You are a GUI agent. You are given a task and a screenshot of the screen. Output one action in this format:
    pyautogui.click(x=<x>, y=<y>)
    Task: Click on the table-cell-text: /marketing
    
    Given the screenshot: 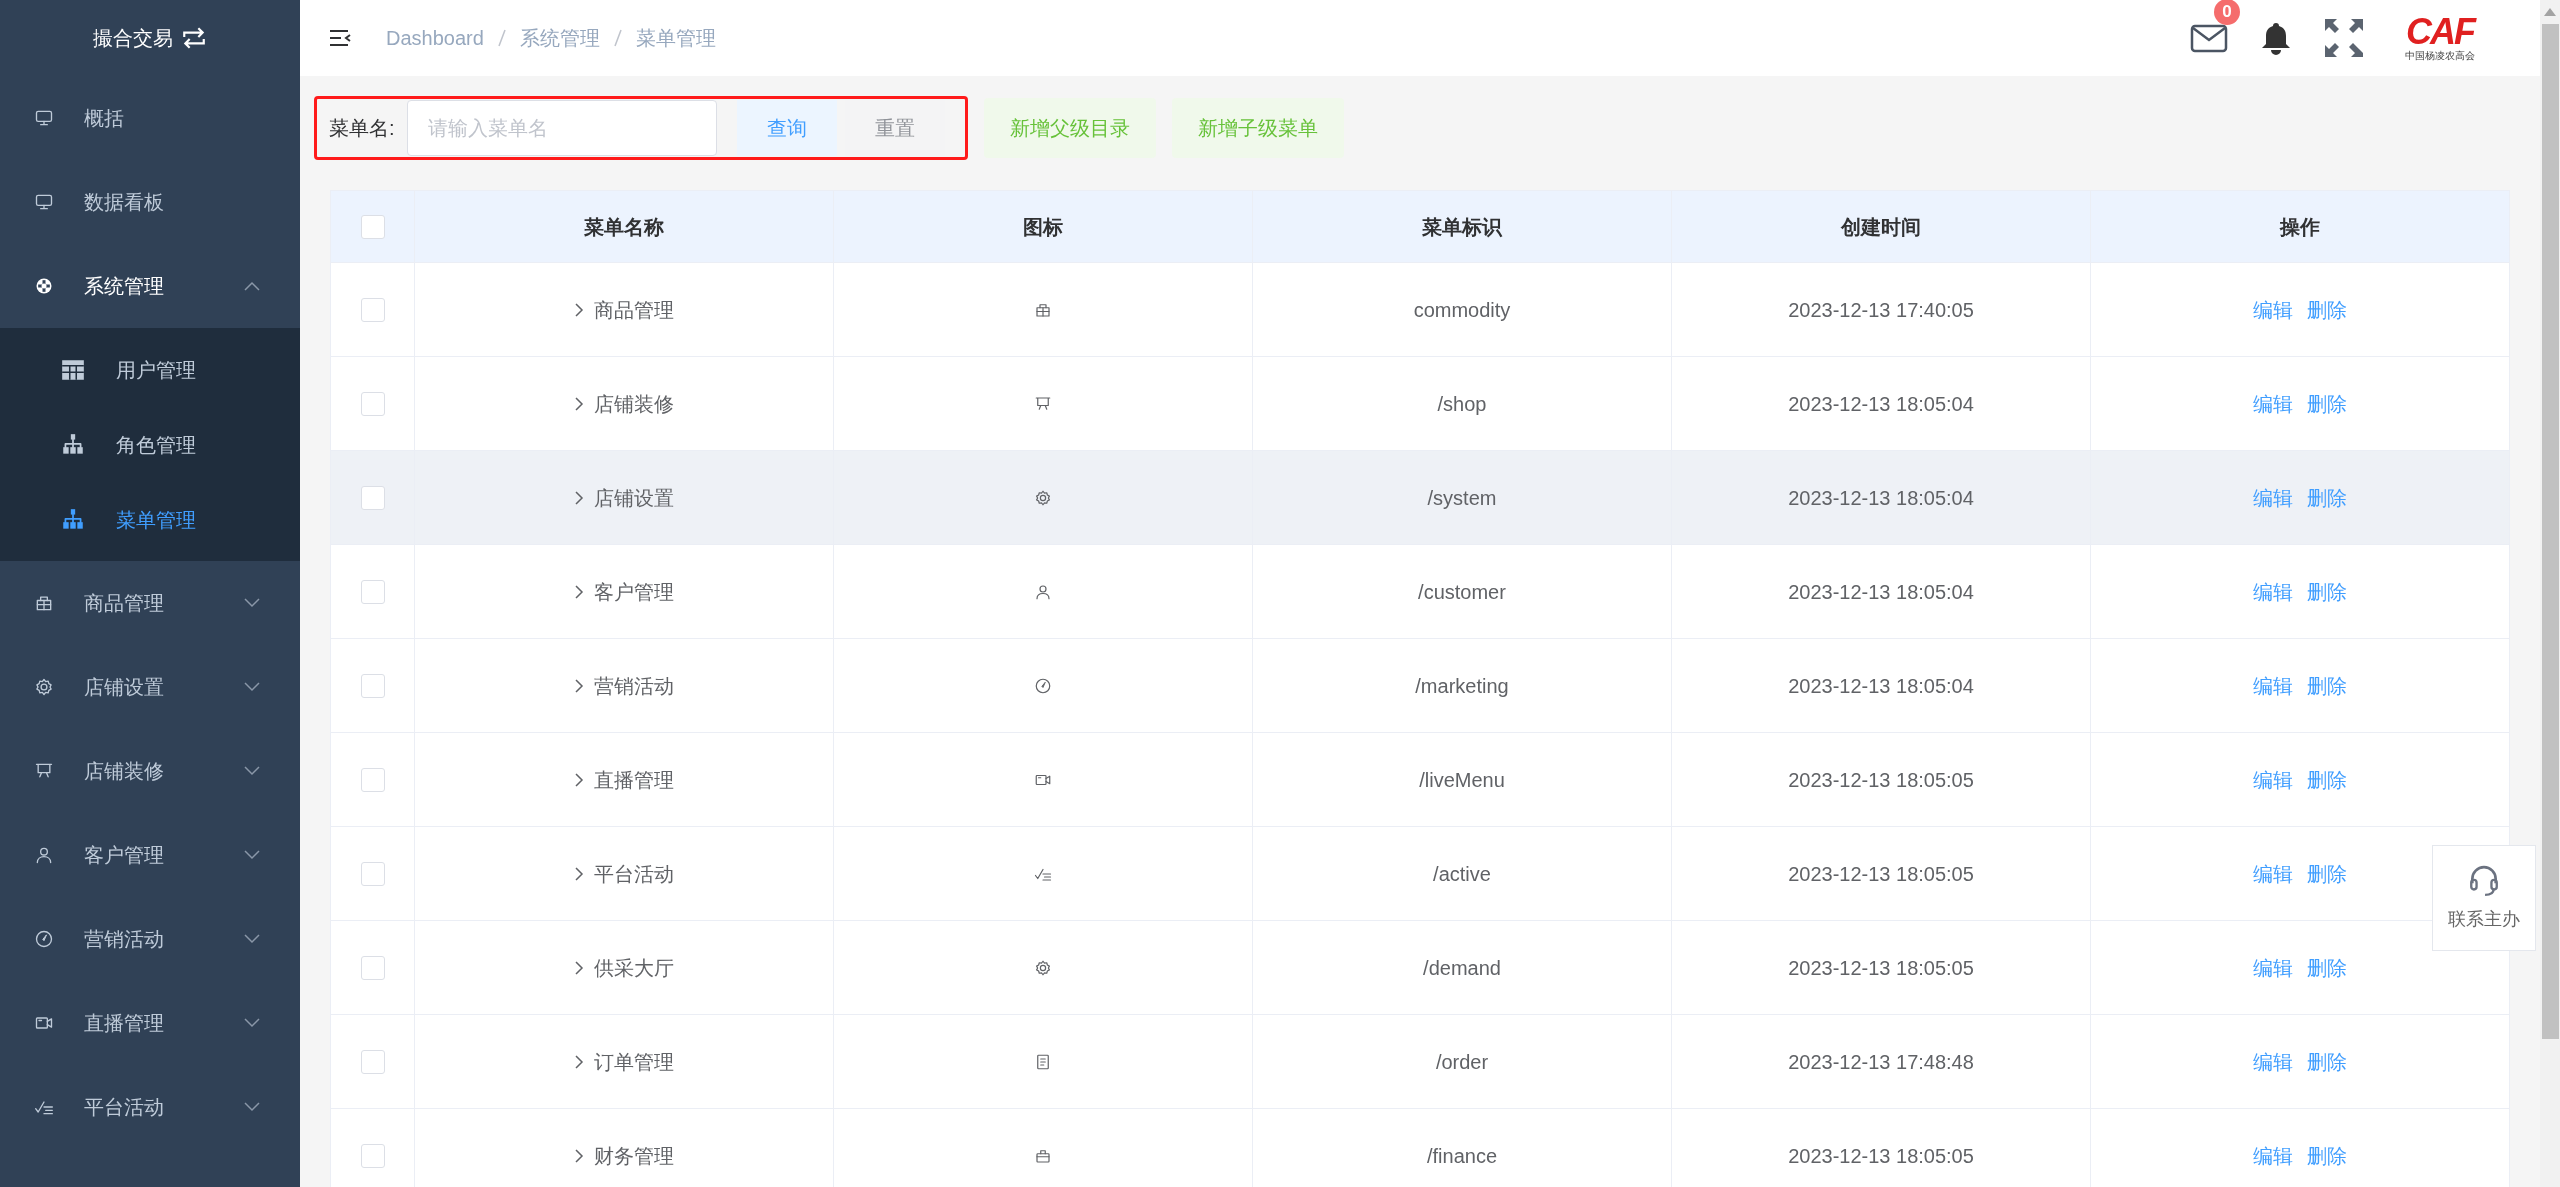 What is the action you would take?
    pyautogui.click(x=1462, y=686)
    